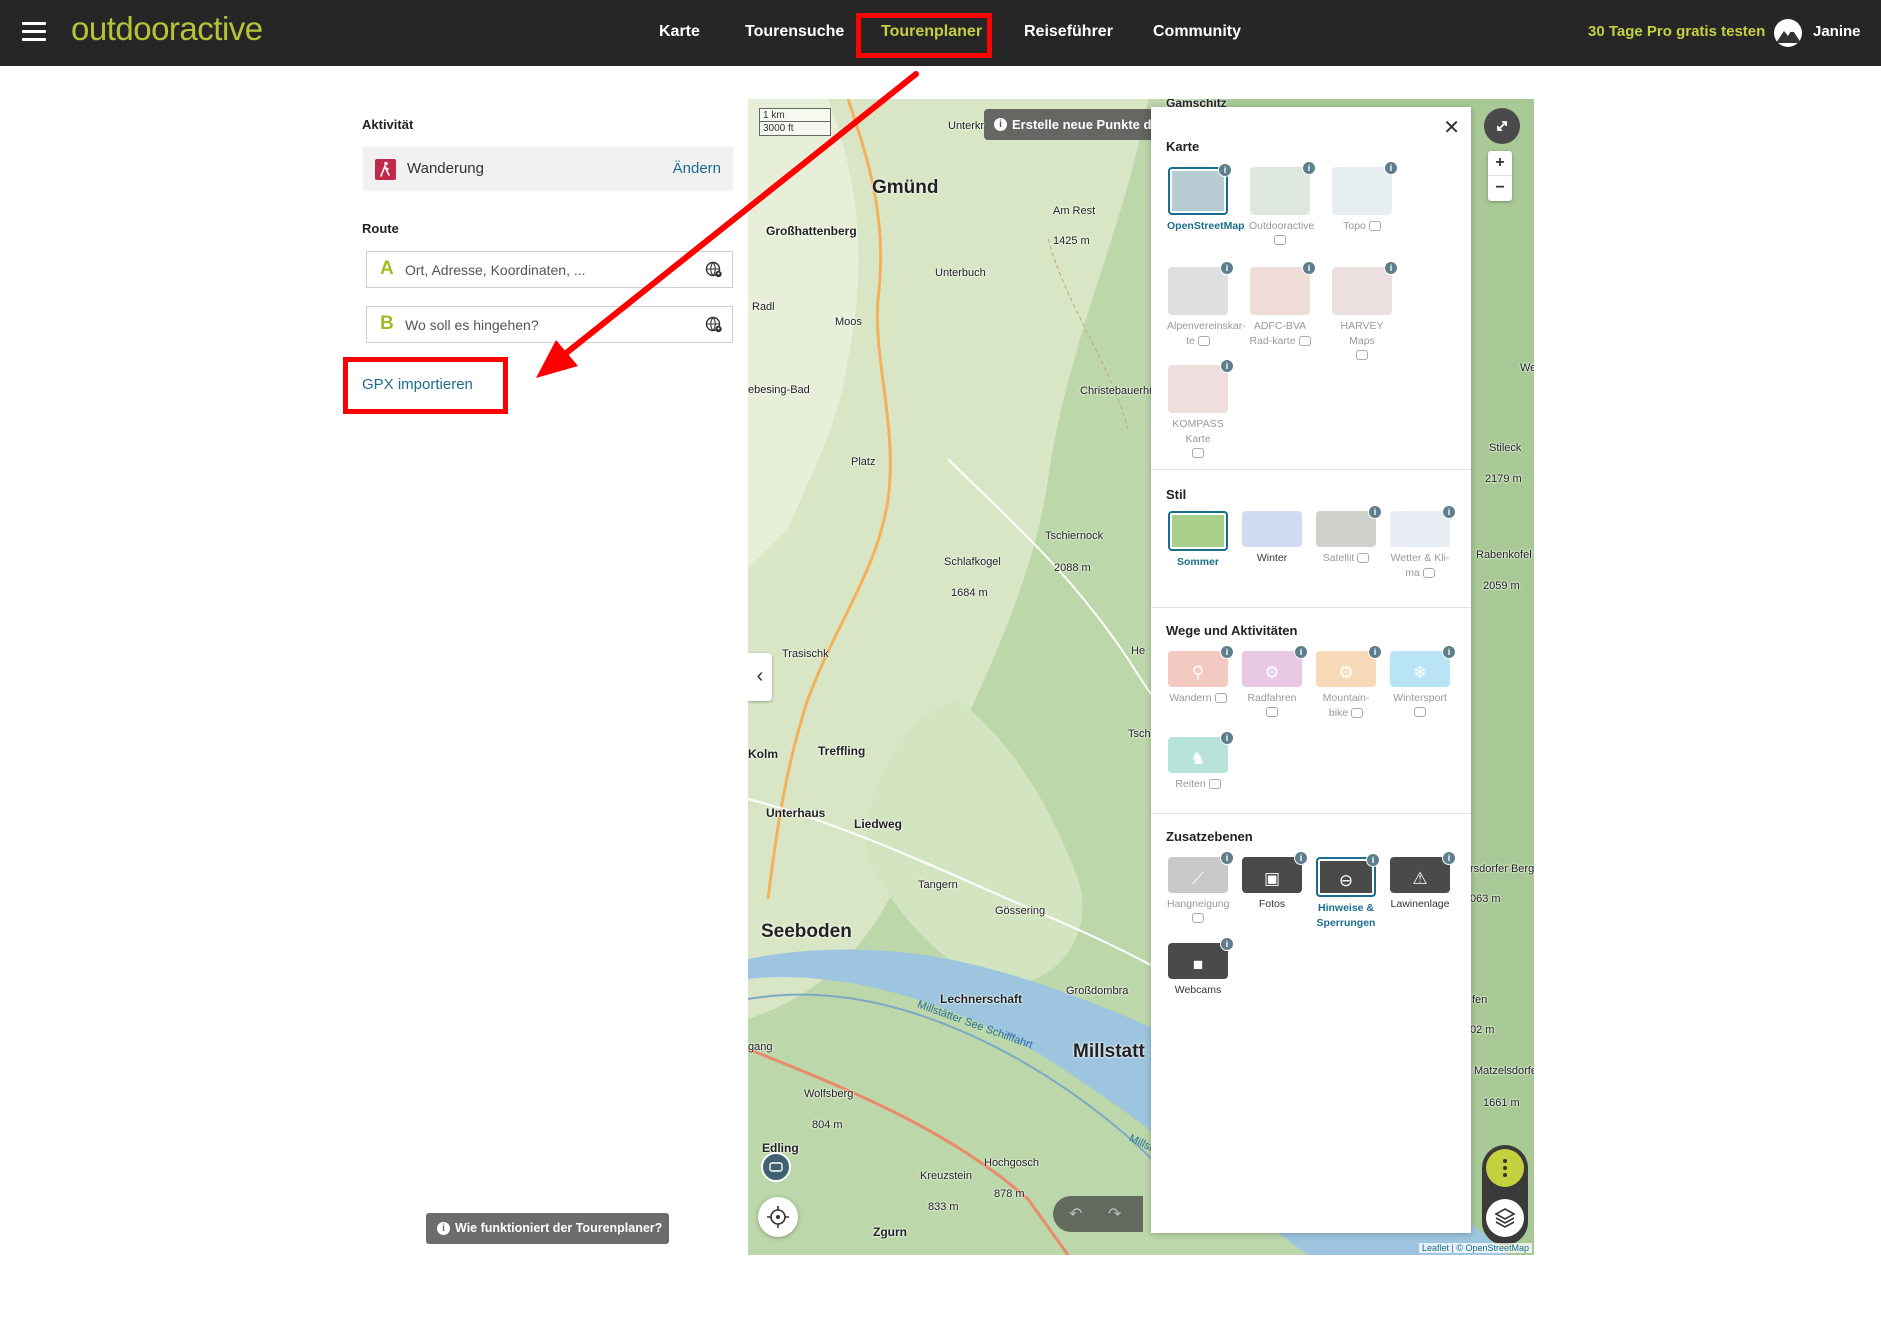 The image size is (1881, 1336). What do you see at coordinates (1232, 630) in the screenshot?
I see `wege-section-title: Wege und Aktivitäten` at bounding box center [1232, 630].